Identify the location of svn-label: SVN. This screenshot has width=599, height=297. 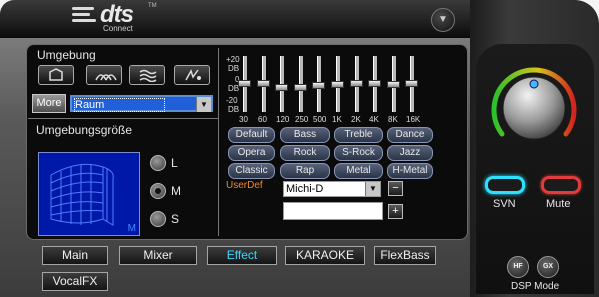
(504, 204).